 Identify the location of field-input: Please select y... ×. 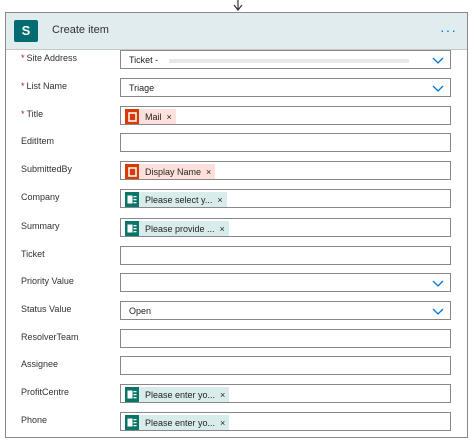
(285, 198).